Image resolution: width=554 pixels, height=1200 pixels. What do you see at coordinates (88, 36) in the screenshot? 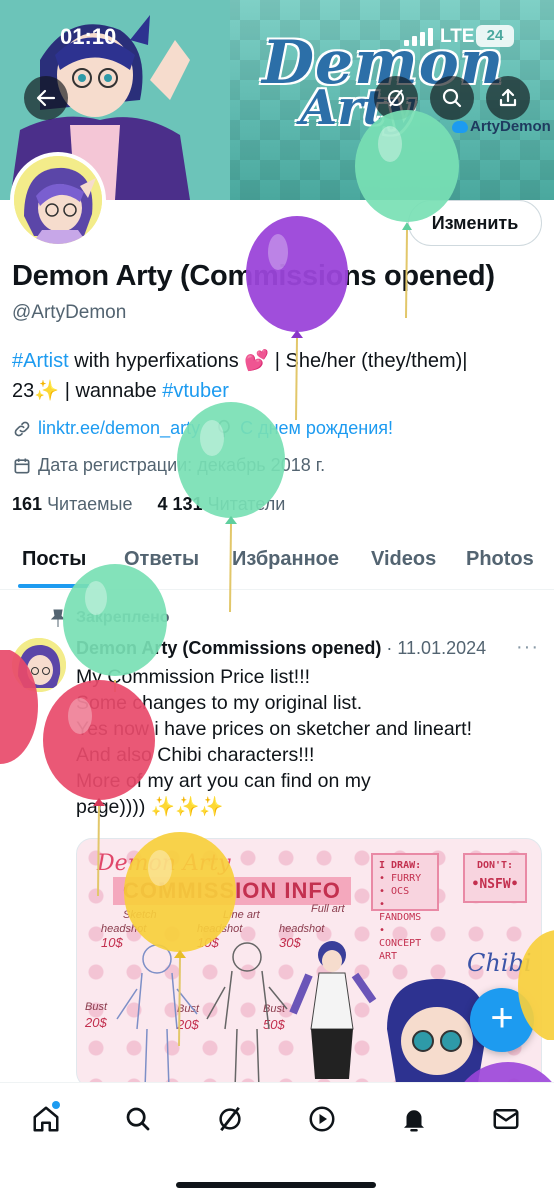
I see `status-time: 01:10` at bounding box center [88, 36].